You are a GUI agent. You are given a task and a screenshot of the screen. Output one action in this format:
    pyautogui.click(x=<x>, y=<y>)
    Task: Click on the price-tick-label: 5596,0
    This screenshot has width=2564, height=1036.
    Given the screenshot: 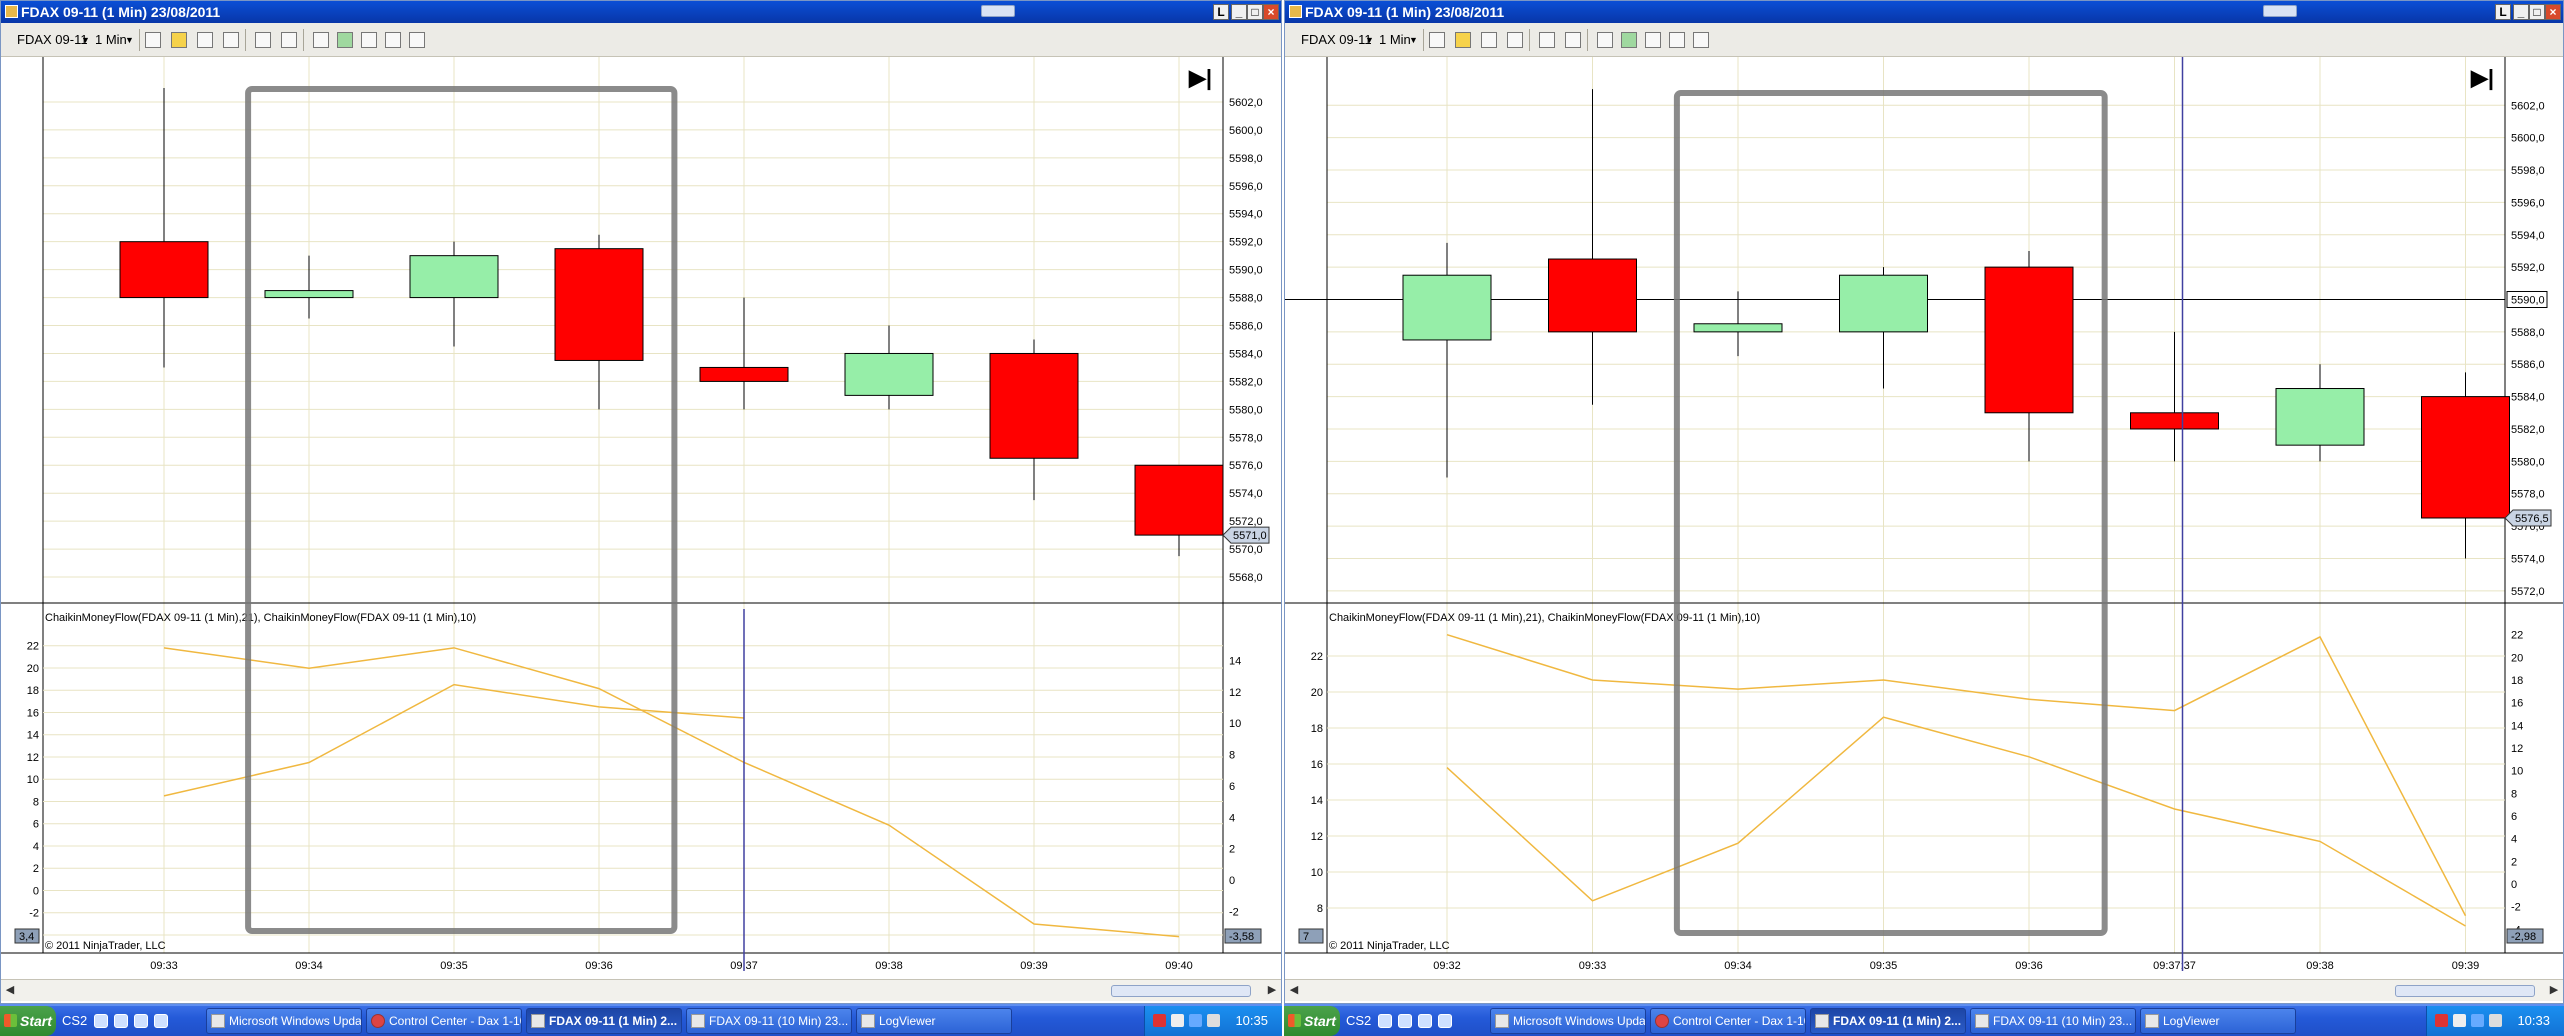 What is the action you would take?
    pyautogui.click(x=1246, y=187)
    